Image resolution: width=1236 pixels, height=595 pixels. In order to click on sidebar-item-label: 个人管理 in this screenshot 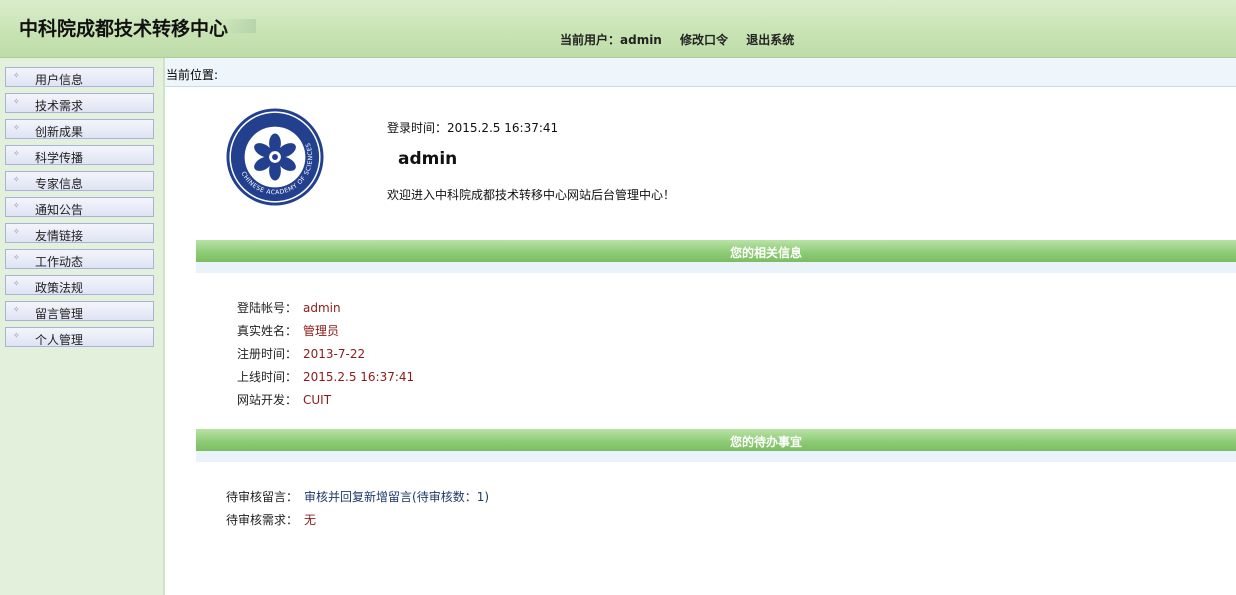, I will do `click(59, 340)`.